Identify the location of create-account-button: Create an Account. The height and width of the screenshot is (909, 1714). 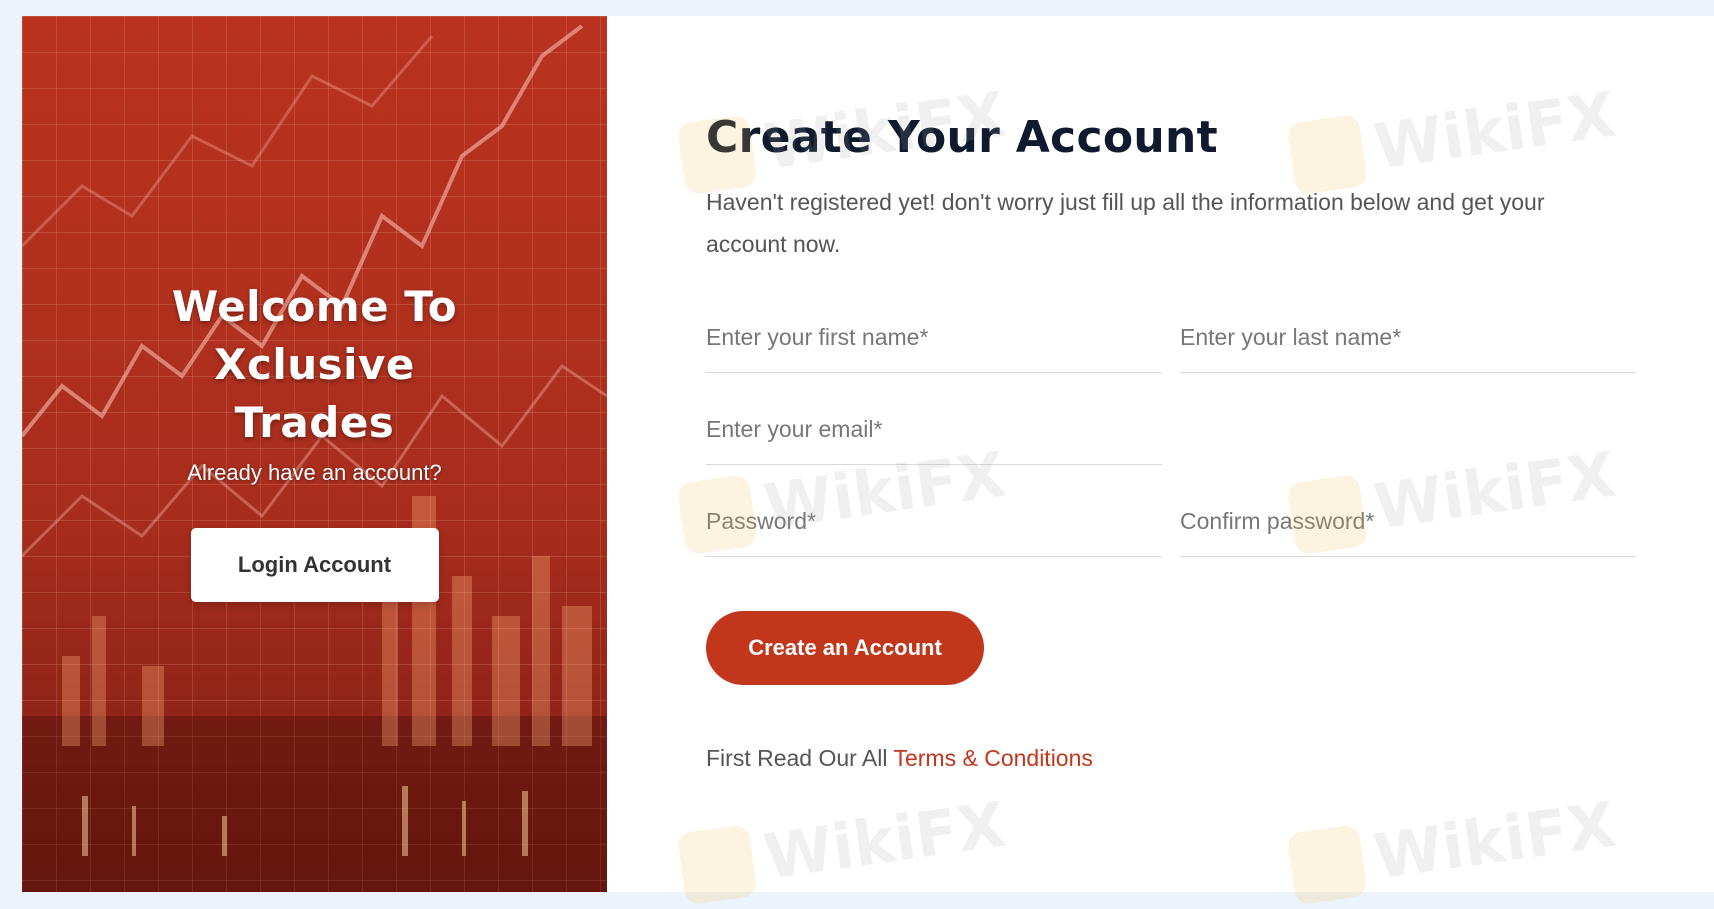
(845, 648).